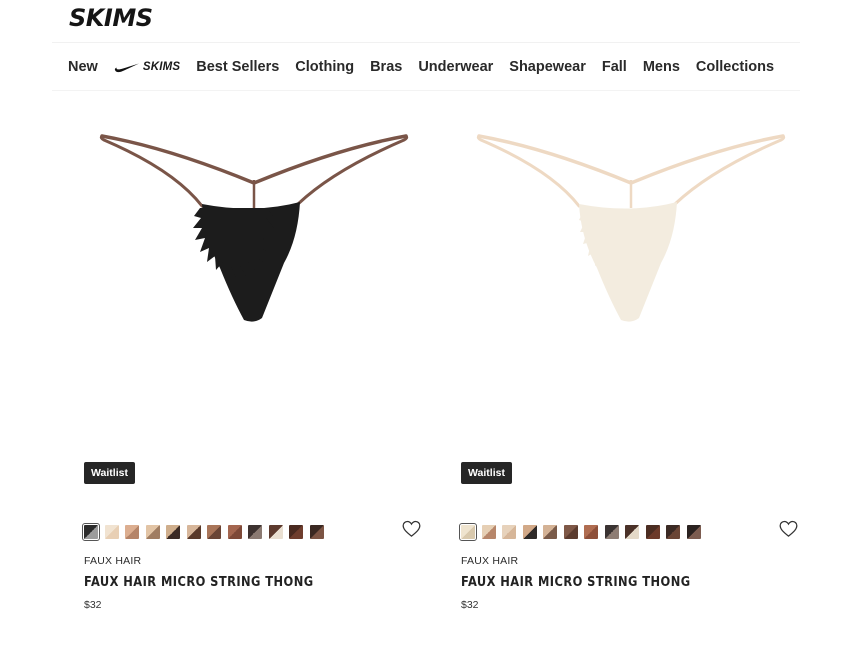 This screenshot has width=860, height=649. I want to click on header-divider-top, so click(426, 42).